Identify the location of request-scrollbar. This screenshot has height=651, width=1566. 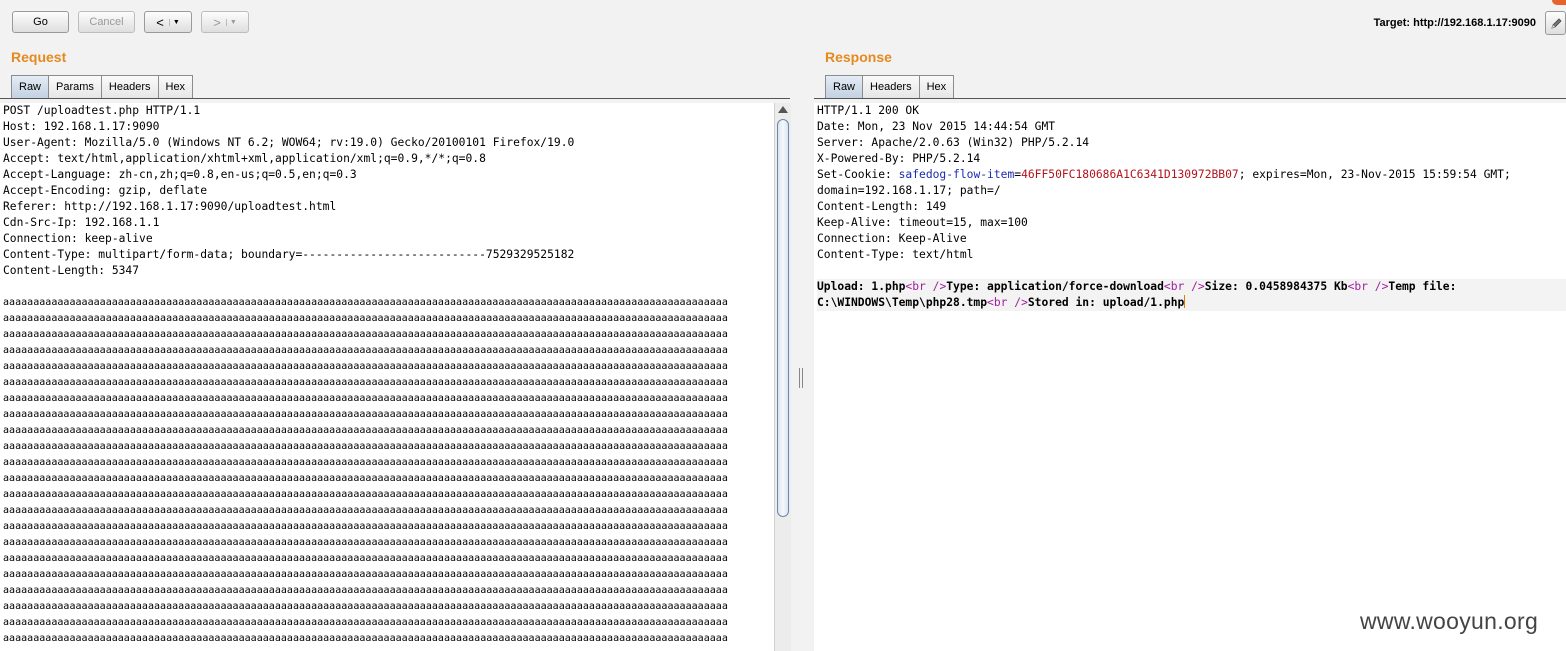
(782, 377).